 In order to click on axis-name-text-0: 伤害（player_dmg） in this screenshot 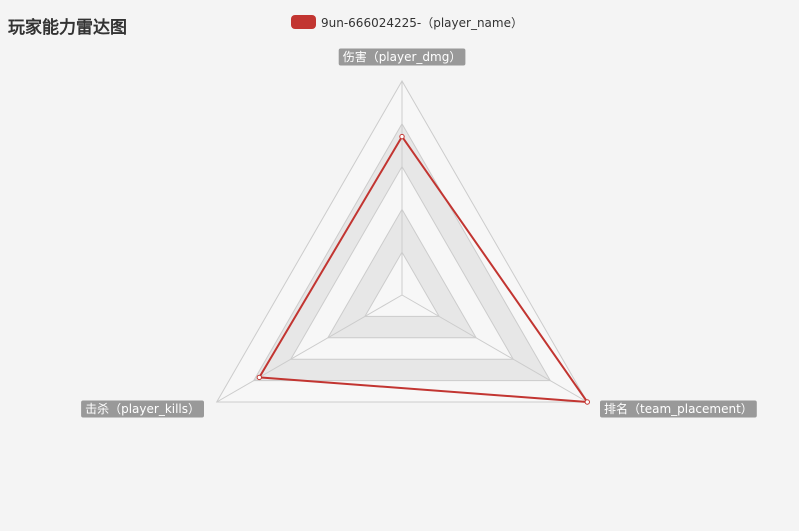, I will do `click(402, 56)`.